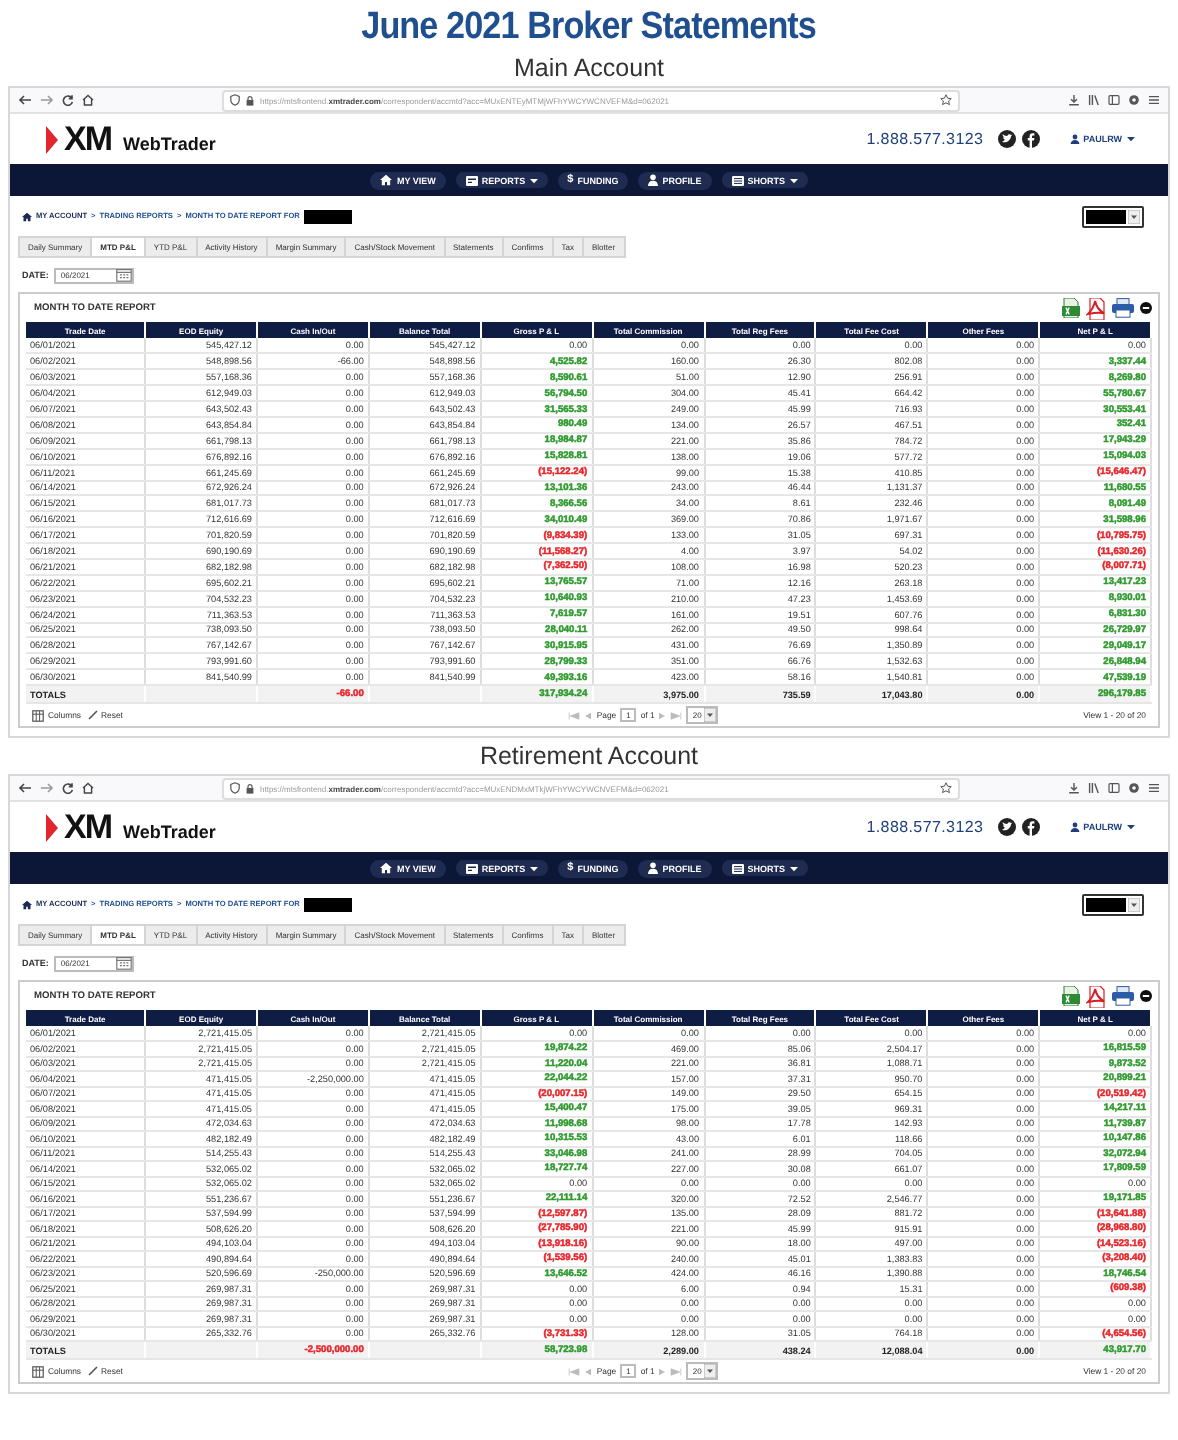 The height and width of the screenshot is (1440, 1178). I want to click on section-heading: Retirement Account, so click(589, 757).